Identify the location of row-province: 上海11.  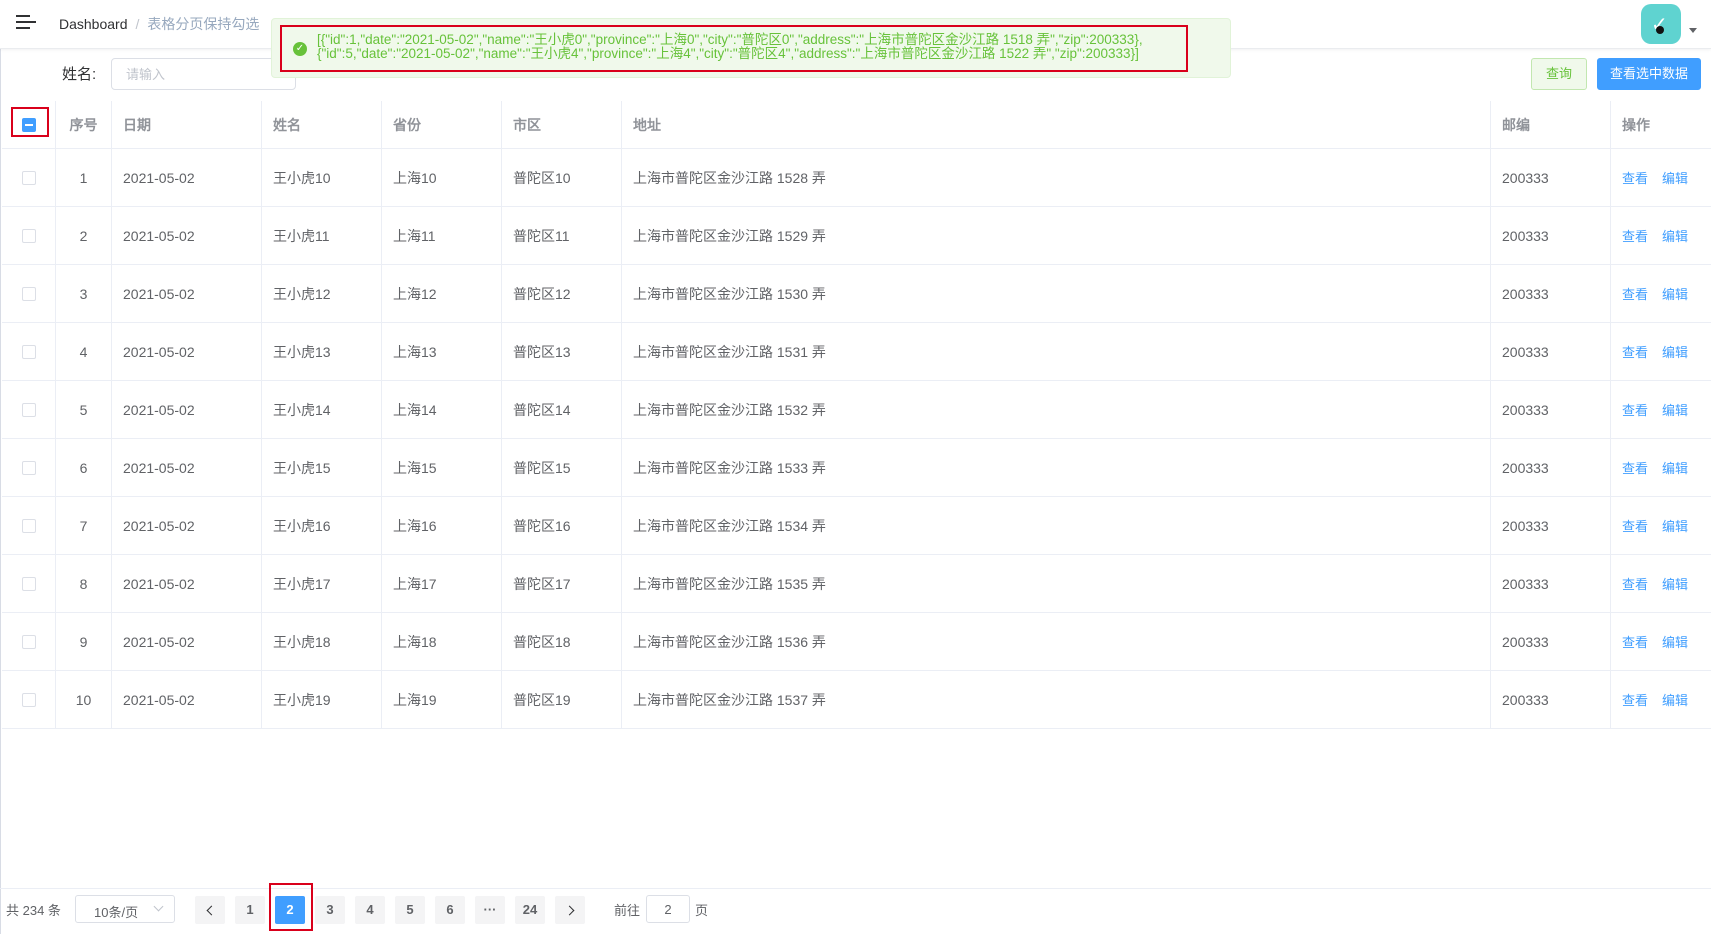
(442, 235).